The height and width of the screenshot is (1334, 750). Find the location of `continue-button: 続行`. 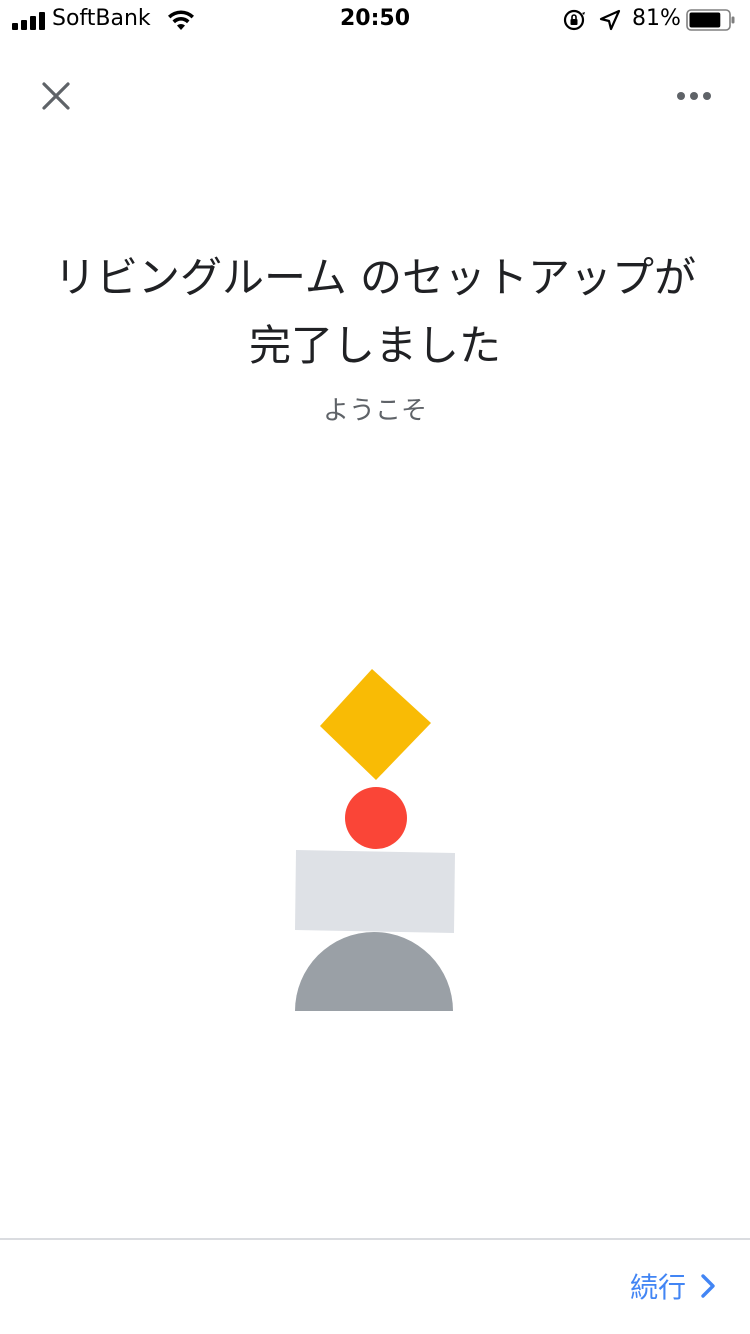

continue-button: 続行 is located at coordinates (675, 1286).